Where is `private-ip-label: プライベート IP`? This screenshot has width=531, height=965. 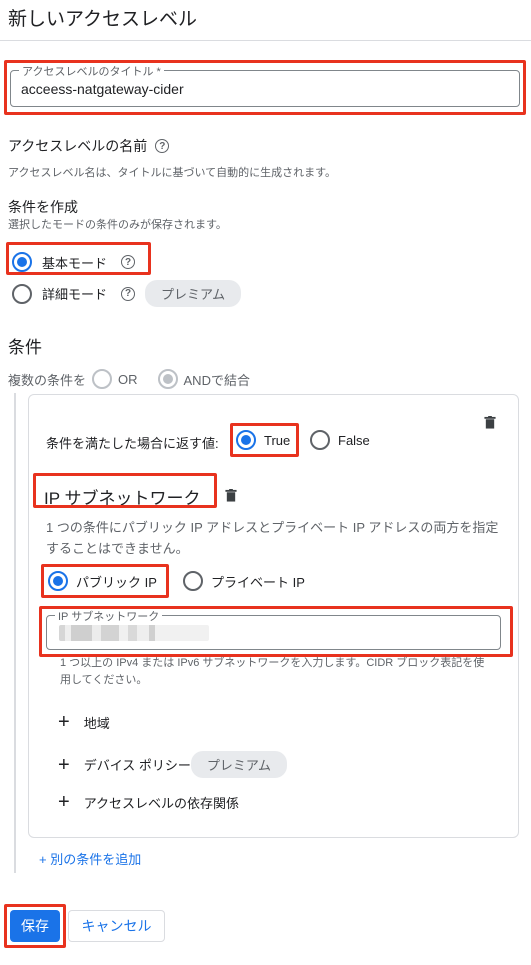 private-ip-label: プライベート IP is located at coordinates (258, 582).